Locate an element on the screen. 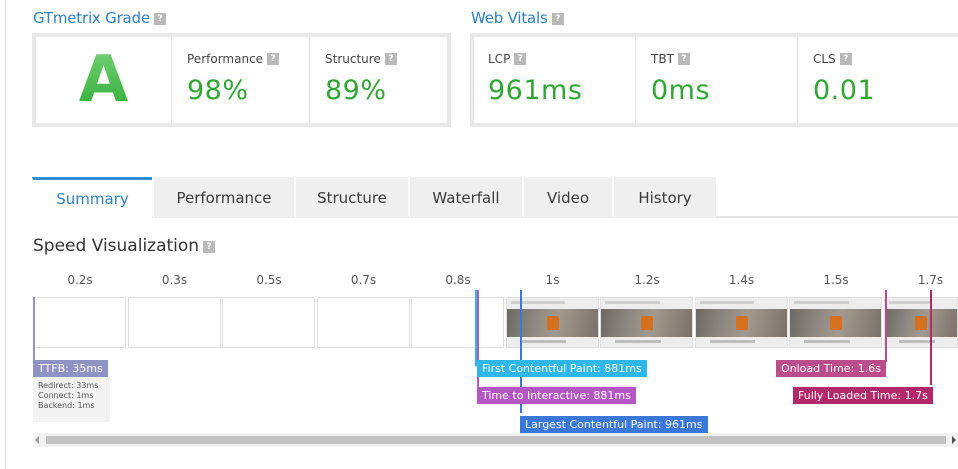 Image resolution: width=958 pixels, height=469 pixels. horizontal-scrollbar is located at coordinates (495, 440).